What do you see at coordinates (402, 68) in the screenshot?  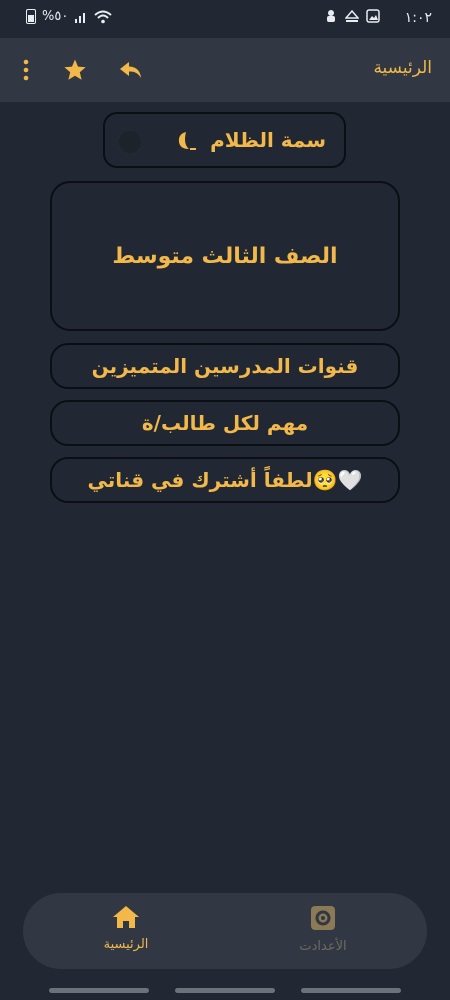 I see `page-title: الرئيسية` at bounding box center [402, 68].